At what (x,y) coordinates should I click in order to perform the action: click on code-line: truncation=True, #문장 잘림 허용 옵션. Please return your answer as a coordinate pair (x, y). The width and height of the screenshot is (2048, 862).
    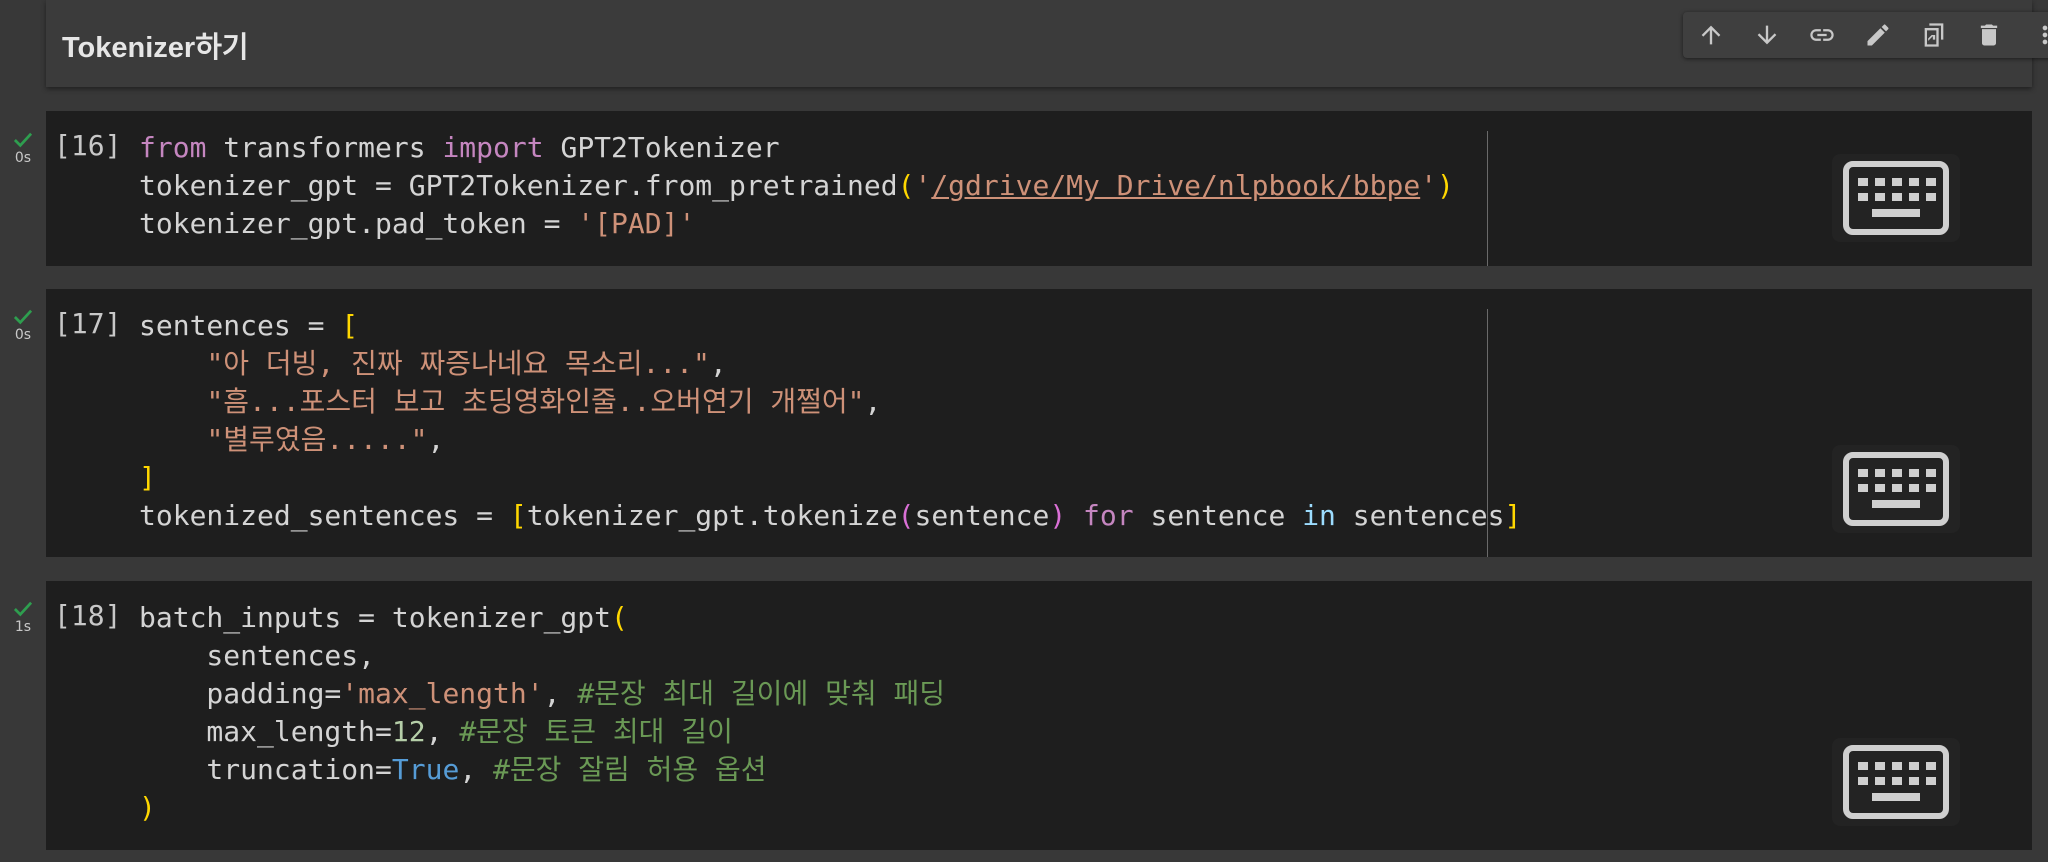
    Looking at the image, I should click on (453, 769).